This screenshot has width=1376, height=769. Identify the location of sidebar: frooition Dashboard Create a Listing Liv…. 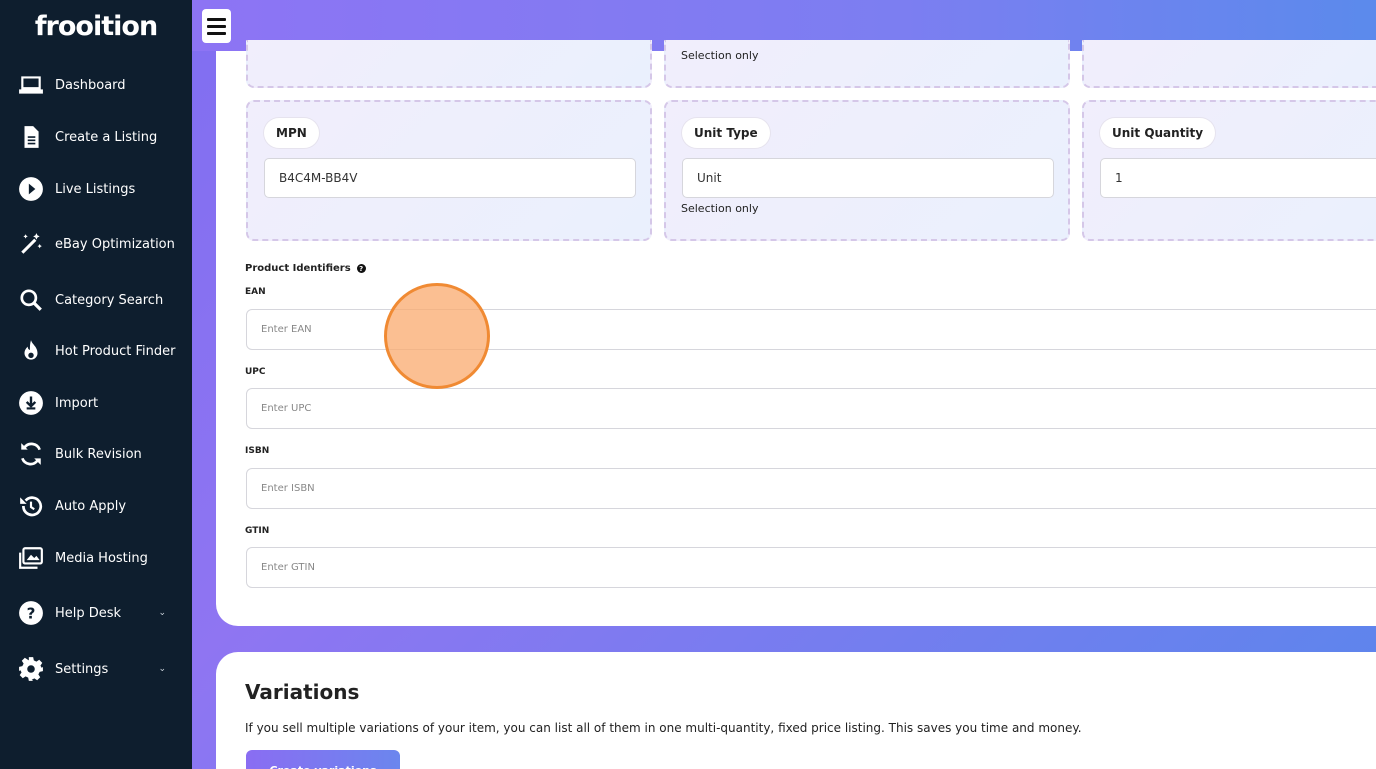
(96, 384).